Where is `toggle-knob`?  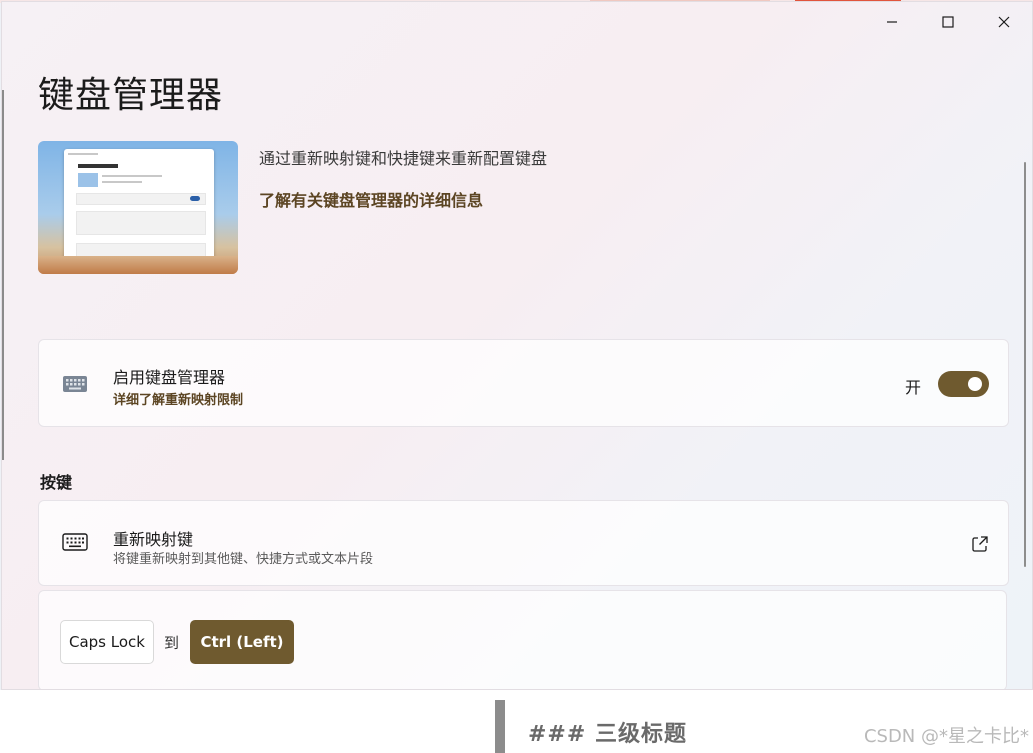
toggle-knob is located at coordinates (975, 384).